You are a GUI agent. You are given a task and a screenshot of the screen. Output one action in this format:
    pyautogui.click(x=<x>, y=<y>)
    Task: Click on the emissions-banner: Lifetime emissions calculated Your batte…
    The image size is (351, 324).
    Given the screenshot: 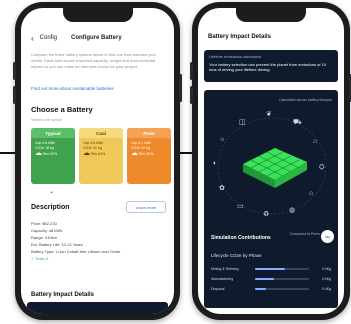 What is the action you would take?
    pyautogui.click(x=271, y=66)
    